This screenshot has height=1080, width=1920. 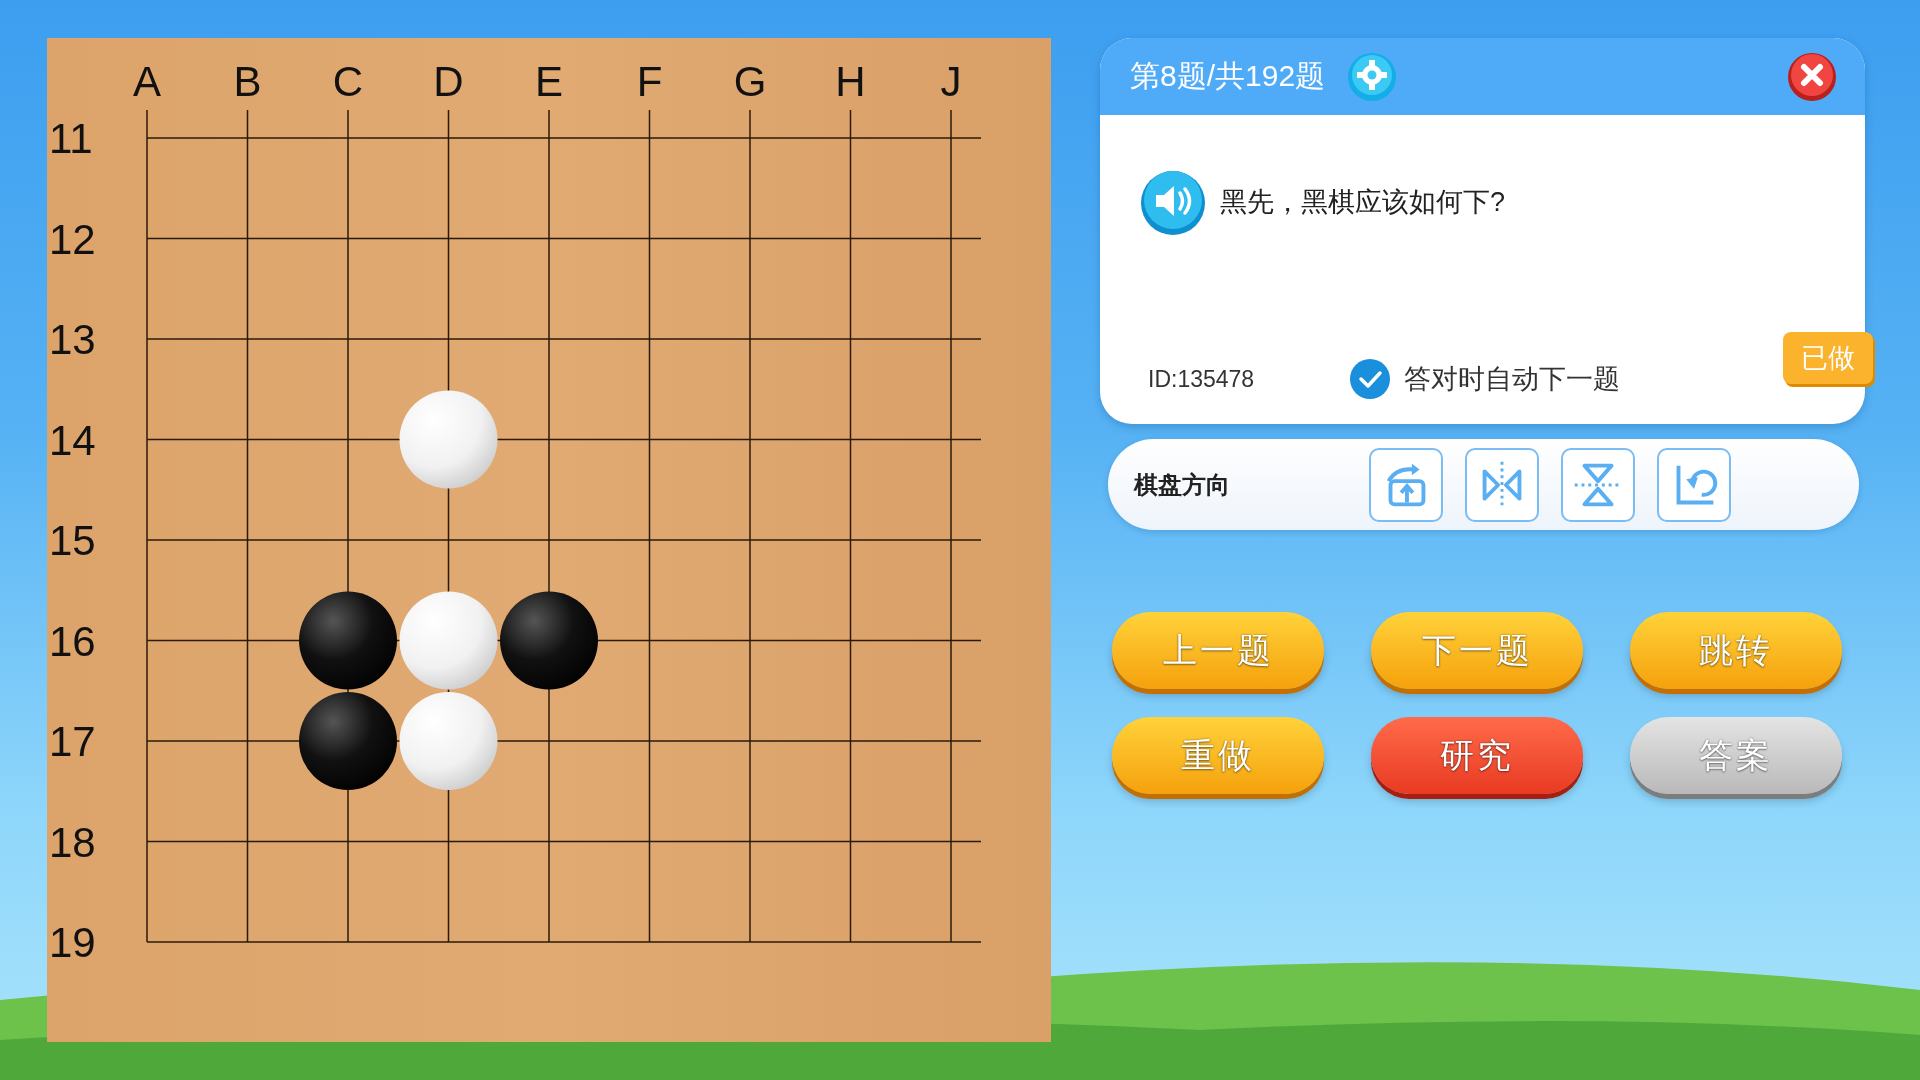 What do you see at coordinates (247, 81) in the screenshot?
I see `column-label: B` at bounding box center [247, 81].